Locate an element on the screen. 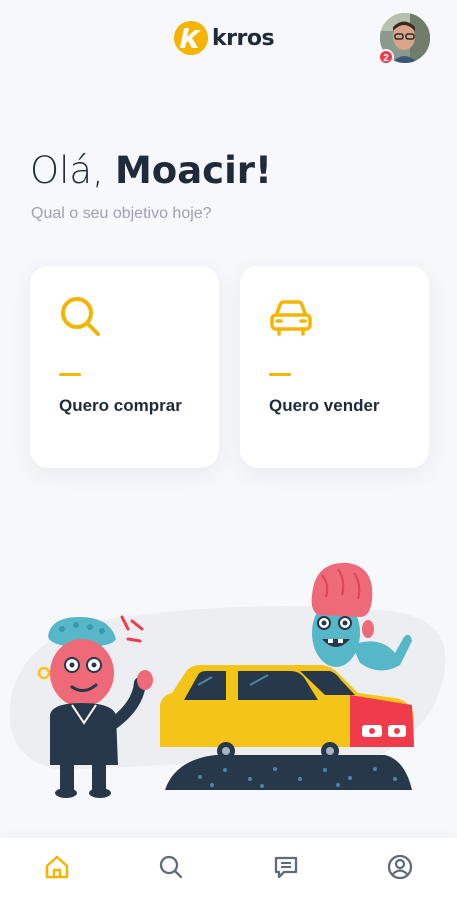  app-logo: krros is located at coordinates (224, 38).